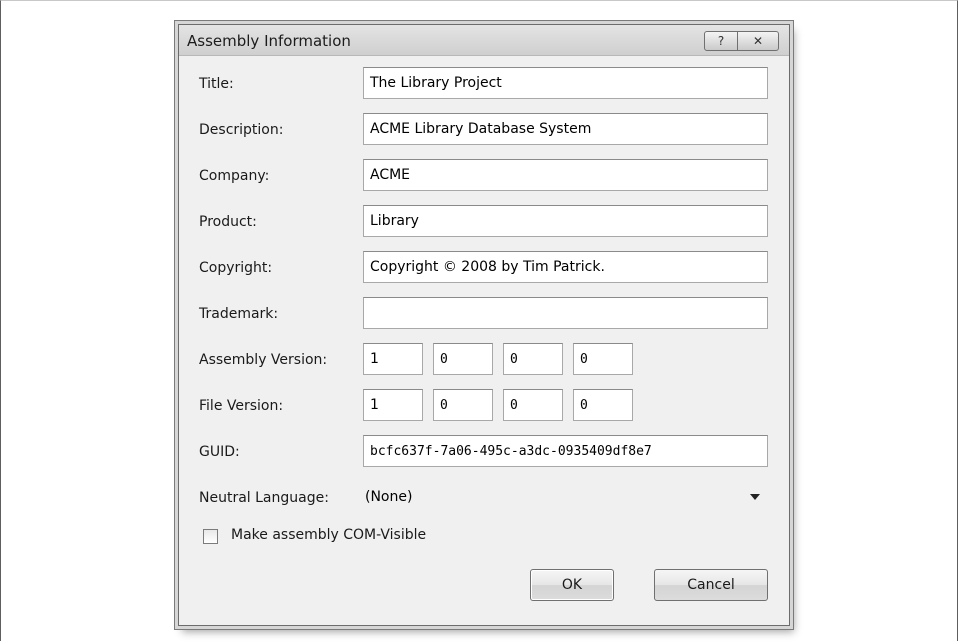 The height and width of the screenshot is (642, 958). Describe the element at coordinates (264, 498) in the screenshot. I see `neutral-language-label: Neutral Language:` at that location.